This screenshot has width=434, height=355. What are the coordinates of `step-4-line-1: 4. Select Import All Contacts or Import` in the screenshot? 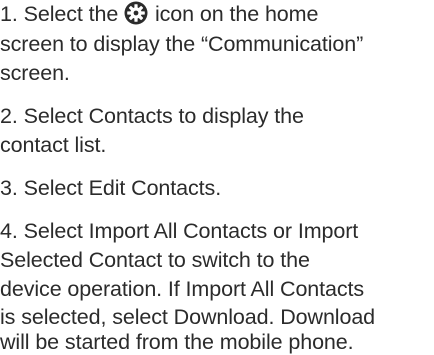 It's located at (179, 231).